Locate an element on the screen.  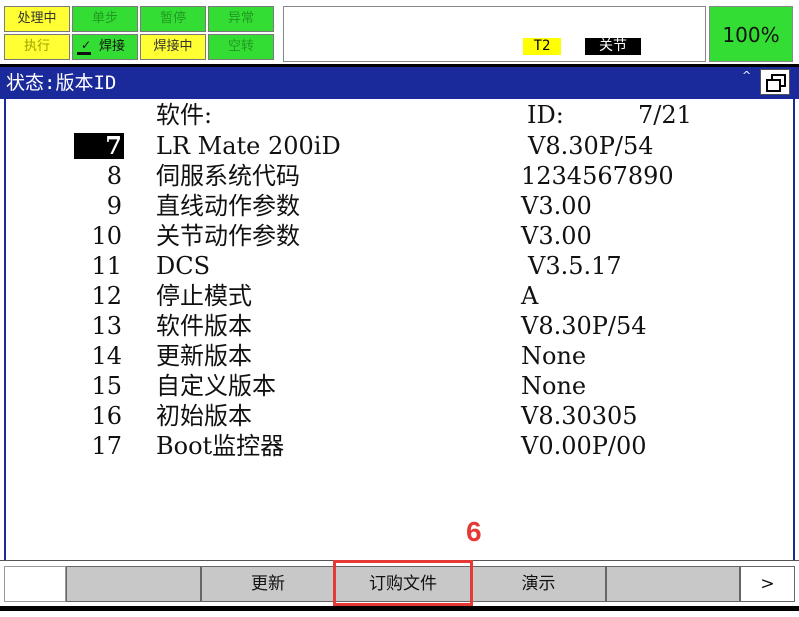
id-label: ID: is located at coordinates (545, 115).